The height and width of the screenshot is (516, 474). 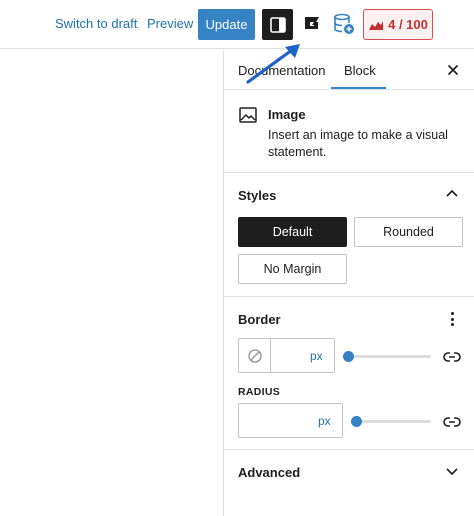 I want to click on border-width-input: px, so click(x=286, y=355).